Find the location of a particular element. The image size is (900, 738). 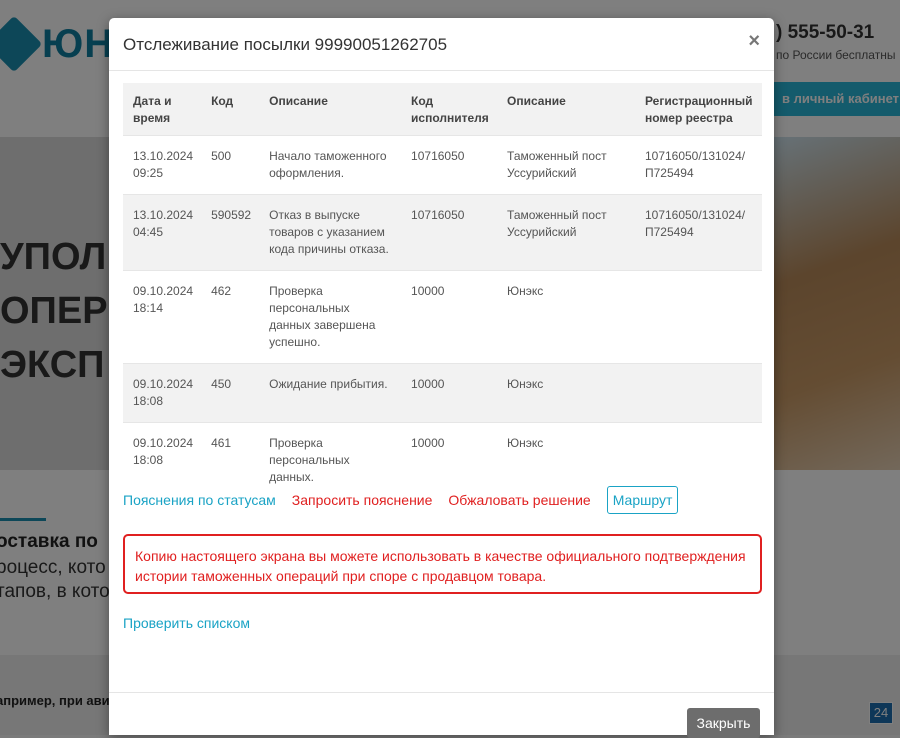

column-header: Регистрационный номер реестра is located at coordinates (698, 109).